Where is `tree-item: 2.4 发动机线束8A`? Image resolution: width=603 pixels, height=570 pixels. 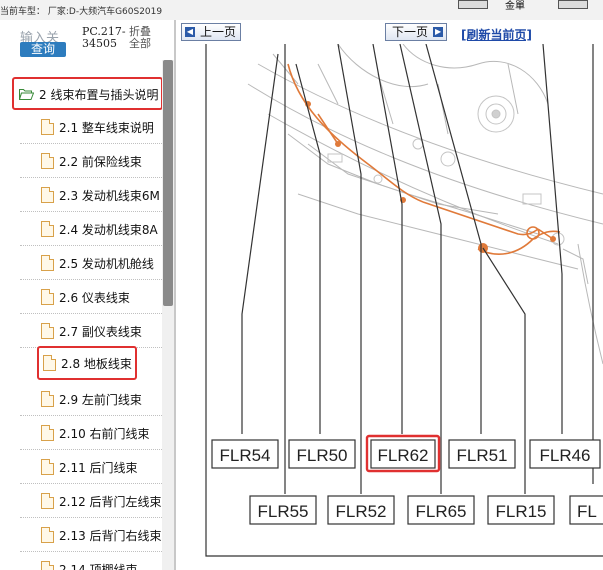
tree-item: 2.4 发动机线束8A is located at coordinates (91, 229).